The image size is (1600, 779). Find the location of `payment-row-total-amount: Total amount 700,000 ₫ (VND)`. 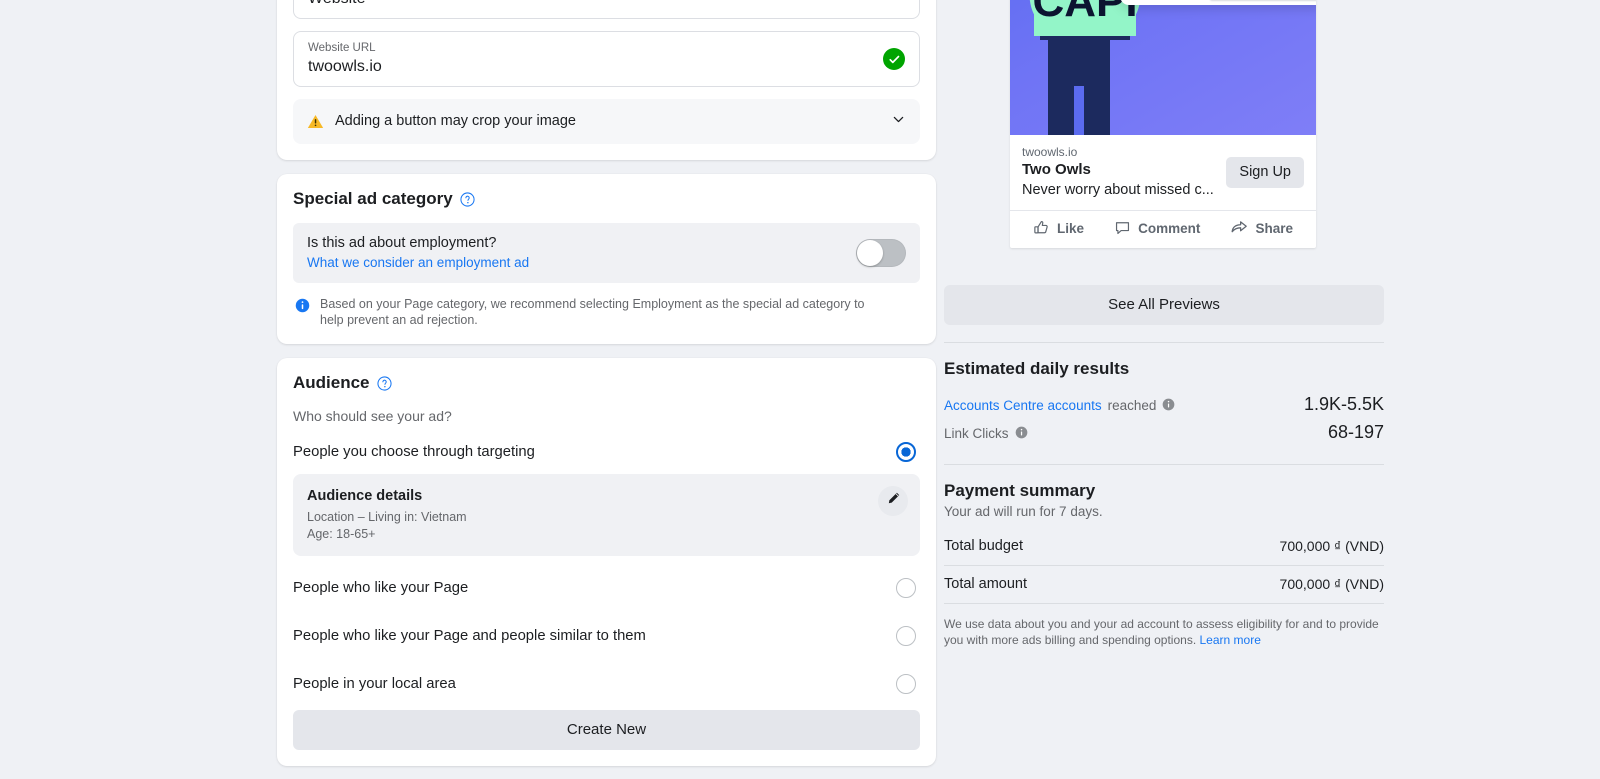

payment-row-total-amount: Total amount 700,000 ₫ (VND) is located at coordinates (1164, 584).